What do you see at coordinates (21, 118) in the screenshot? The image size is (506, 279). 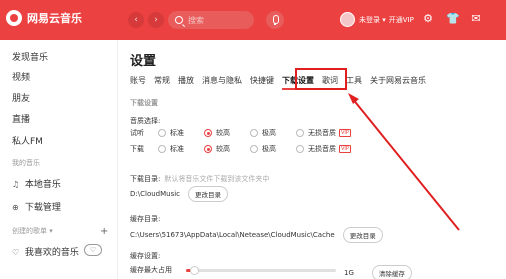 I see `sidebar-item-live: 直播` at bounding box center [21, 118].